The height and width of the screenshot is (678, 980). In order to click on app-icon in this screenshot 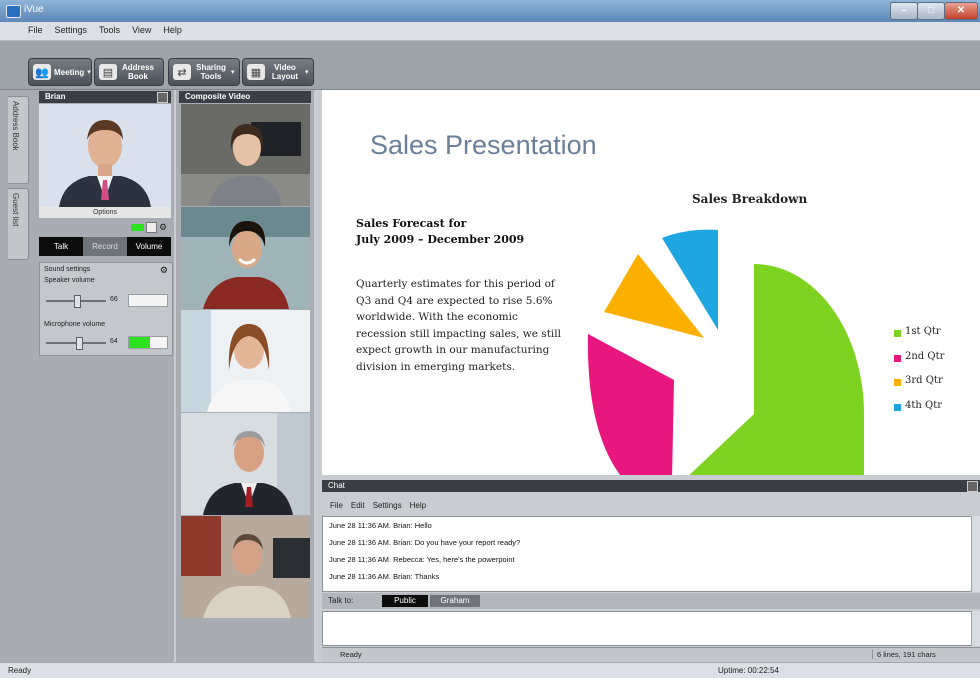, I will do `click(13, 11)`.